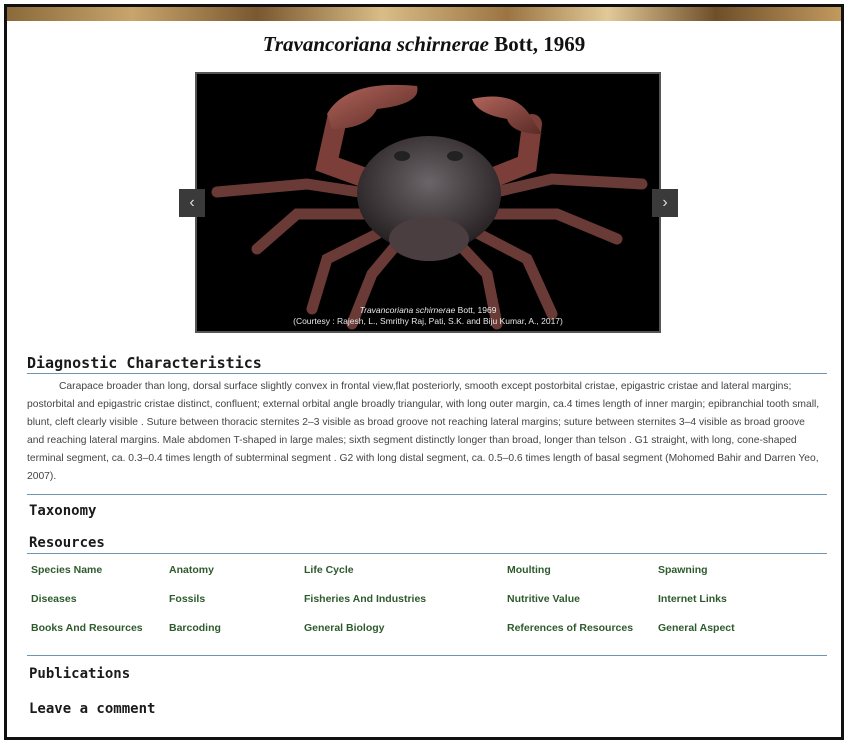  Describe the element at coordinates (144, 363) in the screenshot. I see `diagnostic-heading: Diagnostic Characteristics` at that location.